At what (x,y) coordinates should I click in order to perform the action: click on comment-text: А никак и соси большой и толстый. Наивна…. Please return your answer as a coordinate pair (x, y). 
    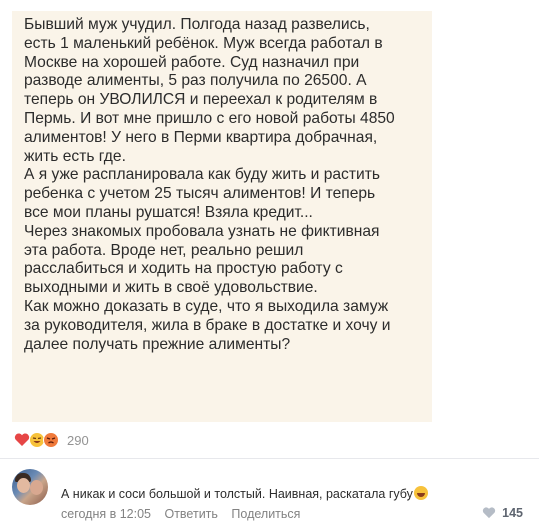
    Looking at the image, I should click on (244, 493).